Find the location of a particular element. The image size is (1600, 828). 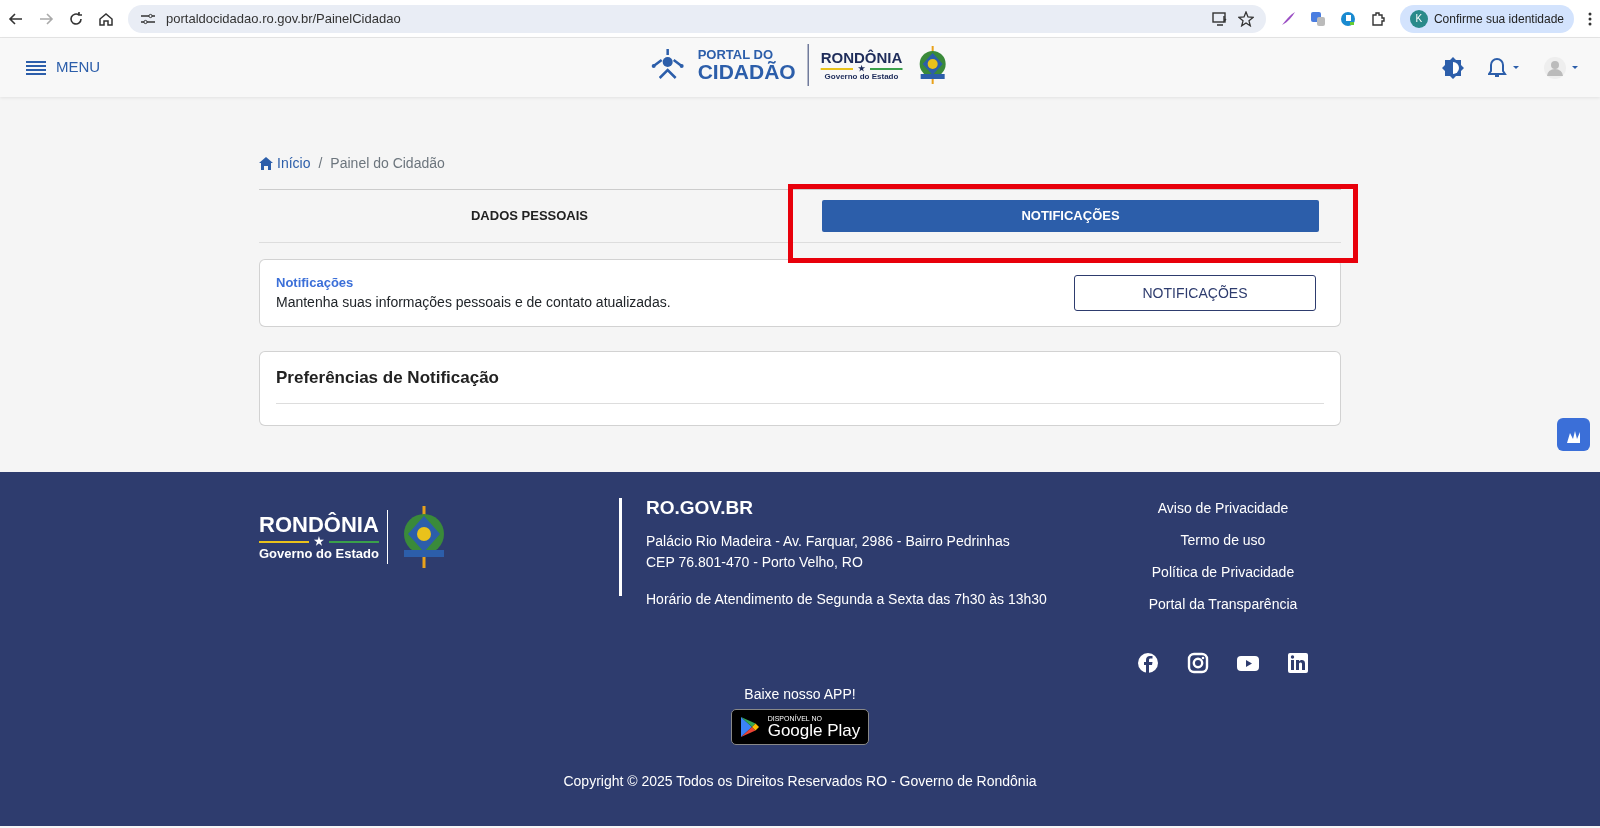

app-download-label: Baixe nosso APP! is located at coordinates (800, 694).